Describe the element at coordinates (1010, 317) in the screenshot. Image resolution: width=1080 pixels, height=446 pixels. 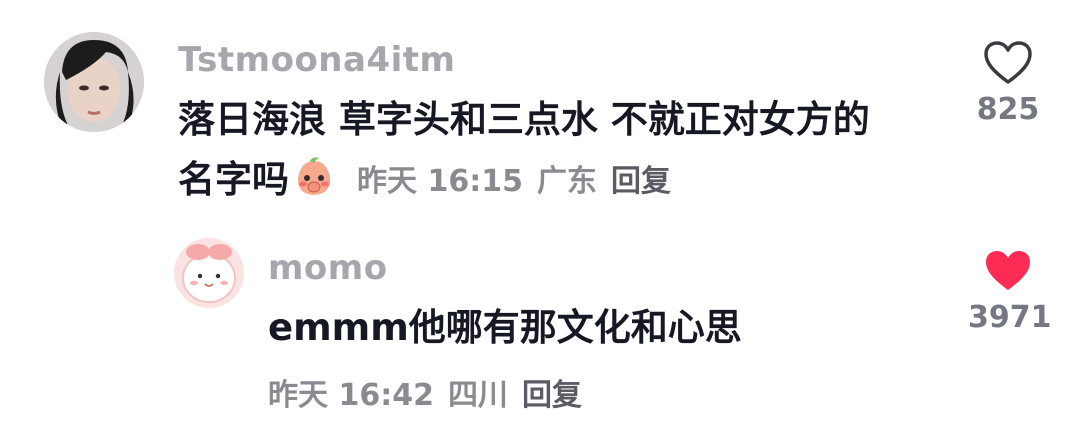
I see `reply-like-count: 3971` at that location.